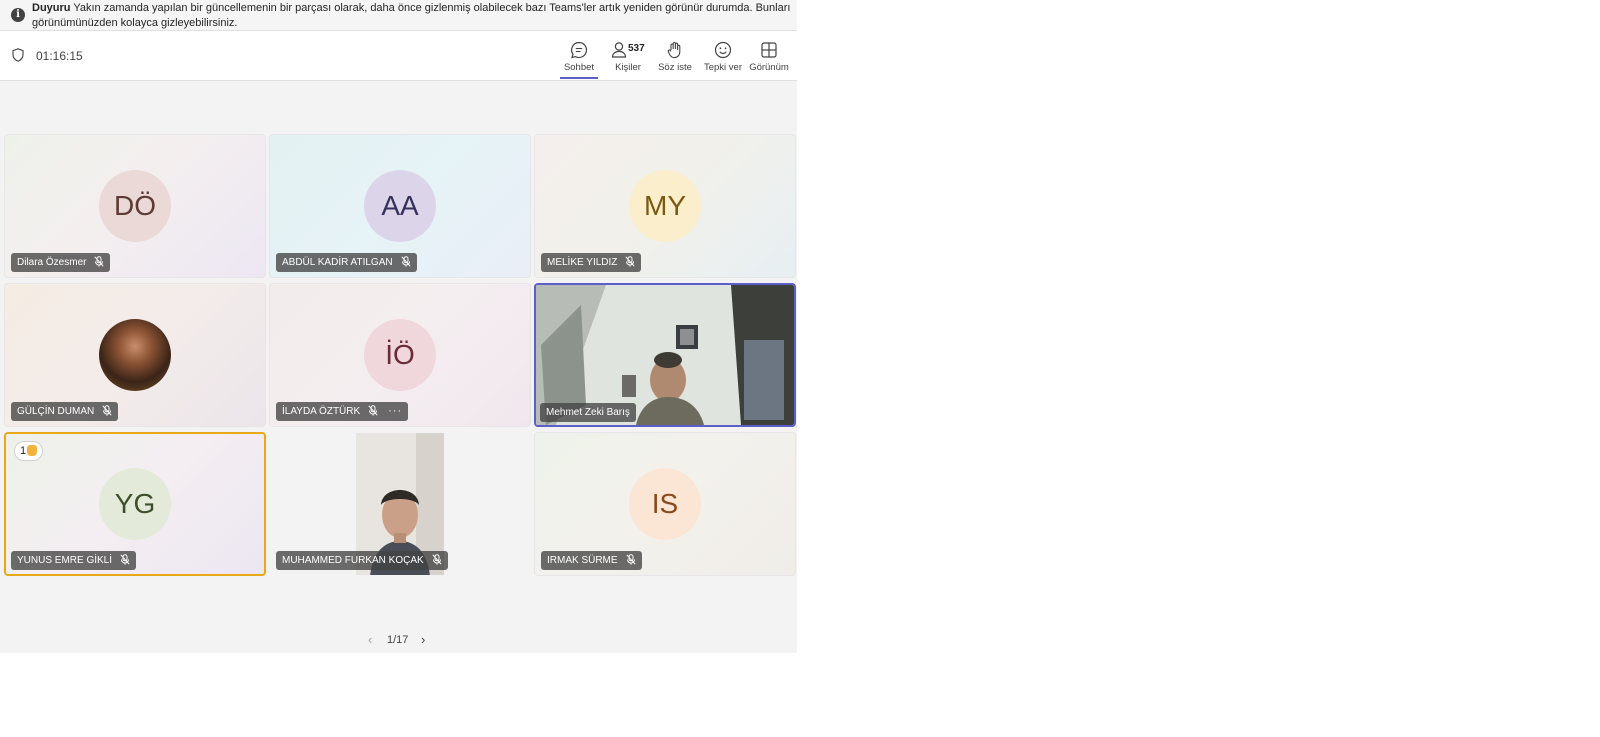  Describe the element at coordinates (619, 50) in the screenshot. I see `people-icon` at that location.